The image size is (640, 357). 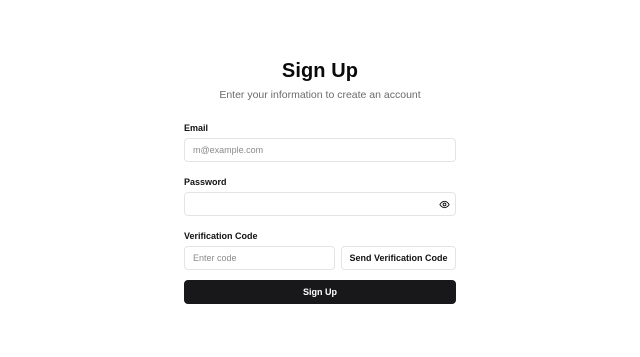 I want to click on verification-code-label: Verification Code, so click(x=221, y=236).